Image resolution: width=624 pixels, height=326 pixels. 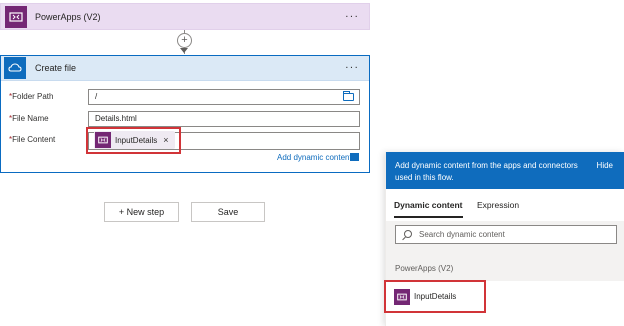 I want to click on folder-path-row: *Folder Path /, so click(x=185, y=97).